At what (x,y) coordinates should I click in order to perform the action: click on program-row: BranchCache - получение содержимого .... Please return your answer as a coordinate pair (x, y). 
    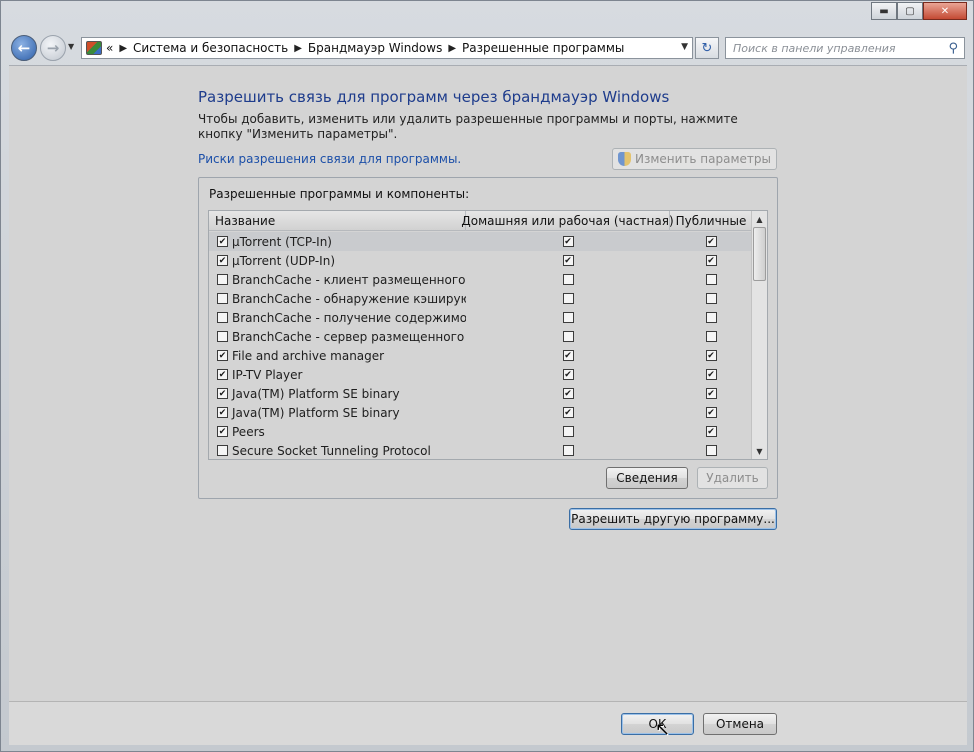
    Looking at the image, I should click on (480, 317).